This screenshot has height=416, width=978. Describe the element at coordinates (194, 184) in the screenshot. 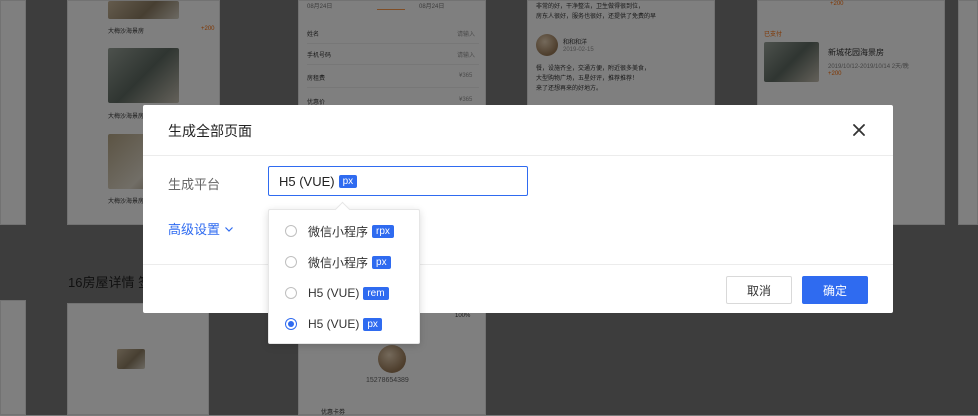

I see `platform-label: 生成平台` at that location.